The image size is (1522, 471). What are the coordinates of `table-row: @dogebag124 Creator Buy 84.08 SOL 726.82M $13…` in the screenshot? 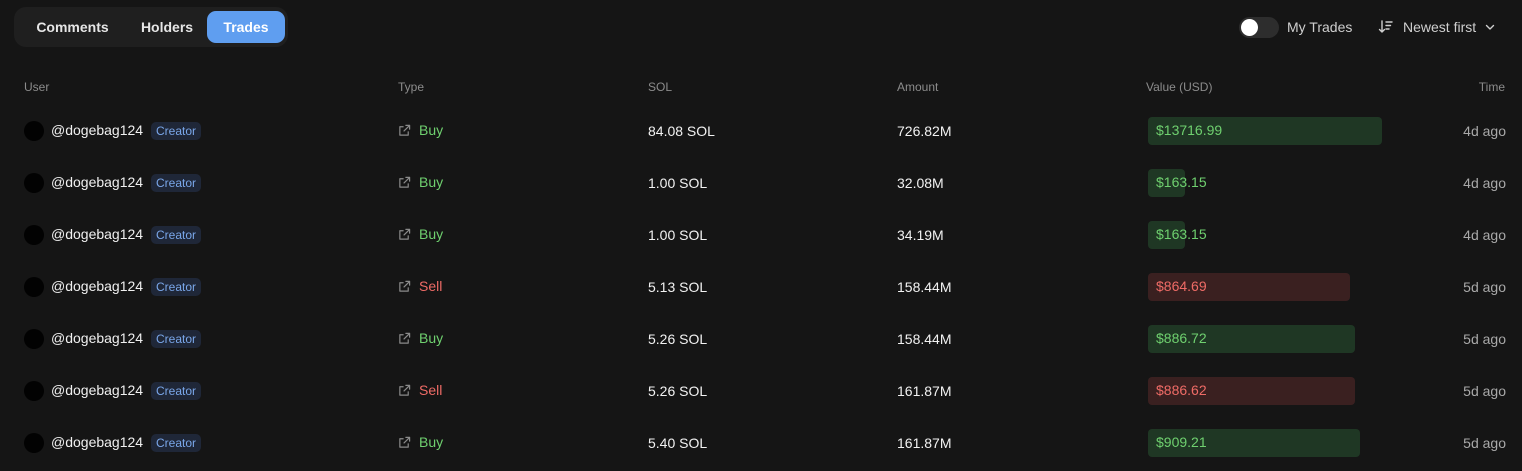 It's located at (761, 131).